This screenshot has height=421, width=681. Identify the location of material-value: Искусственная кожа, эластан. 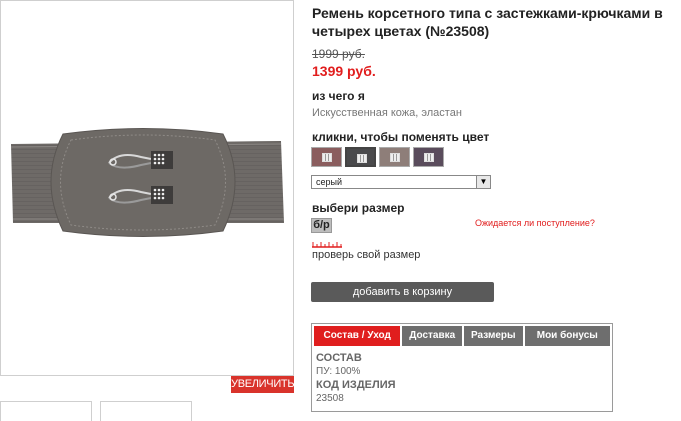
(387, 113).